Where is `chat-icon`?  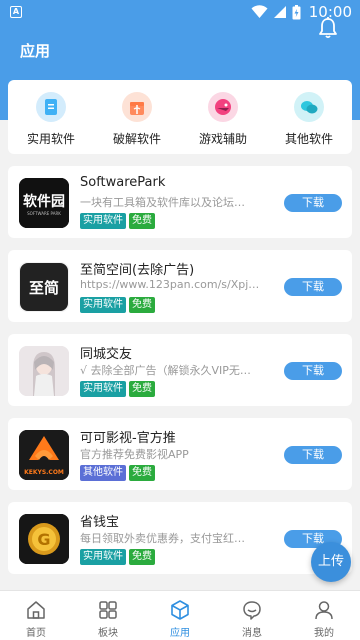
chat-icon is located at coordinates (309, 107).